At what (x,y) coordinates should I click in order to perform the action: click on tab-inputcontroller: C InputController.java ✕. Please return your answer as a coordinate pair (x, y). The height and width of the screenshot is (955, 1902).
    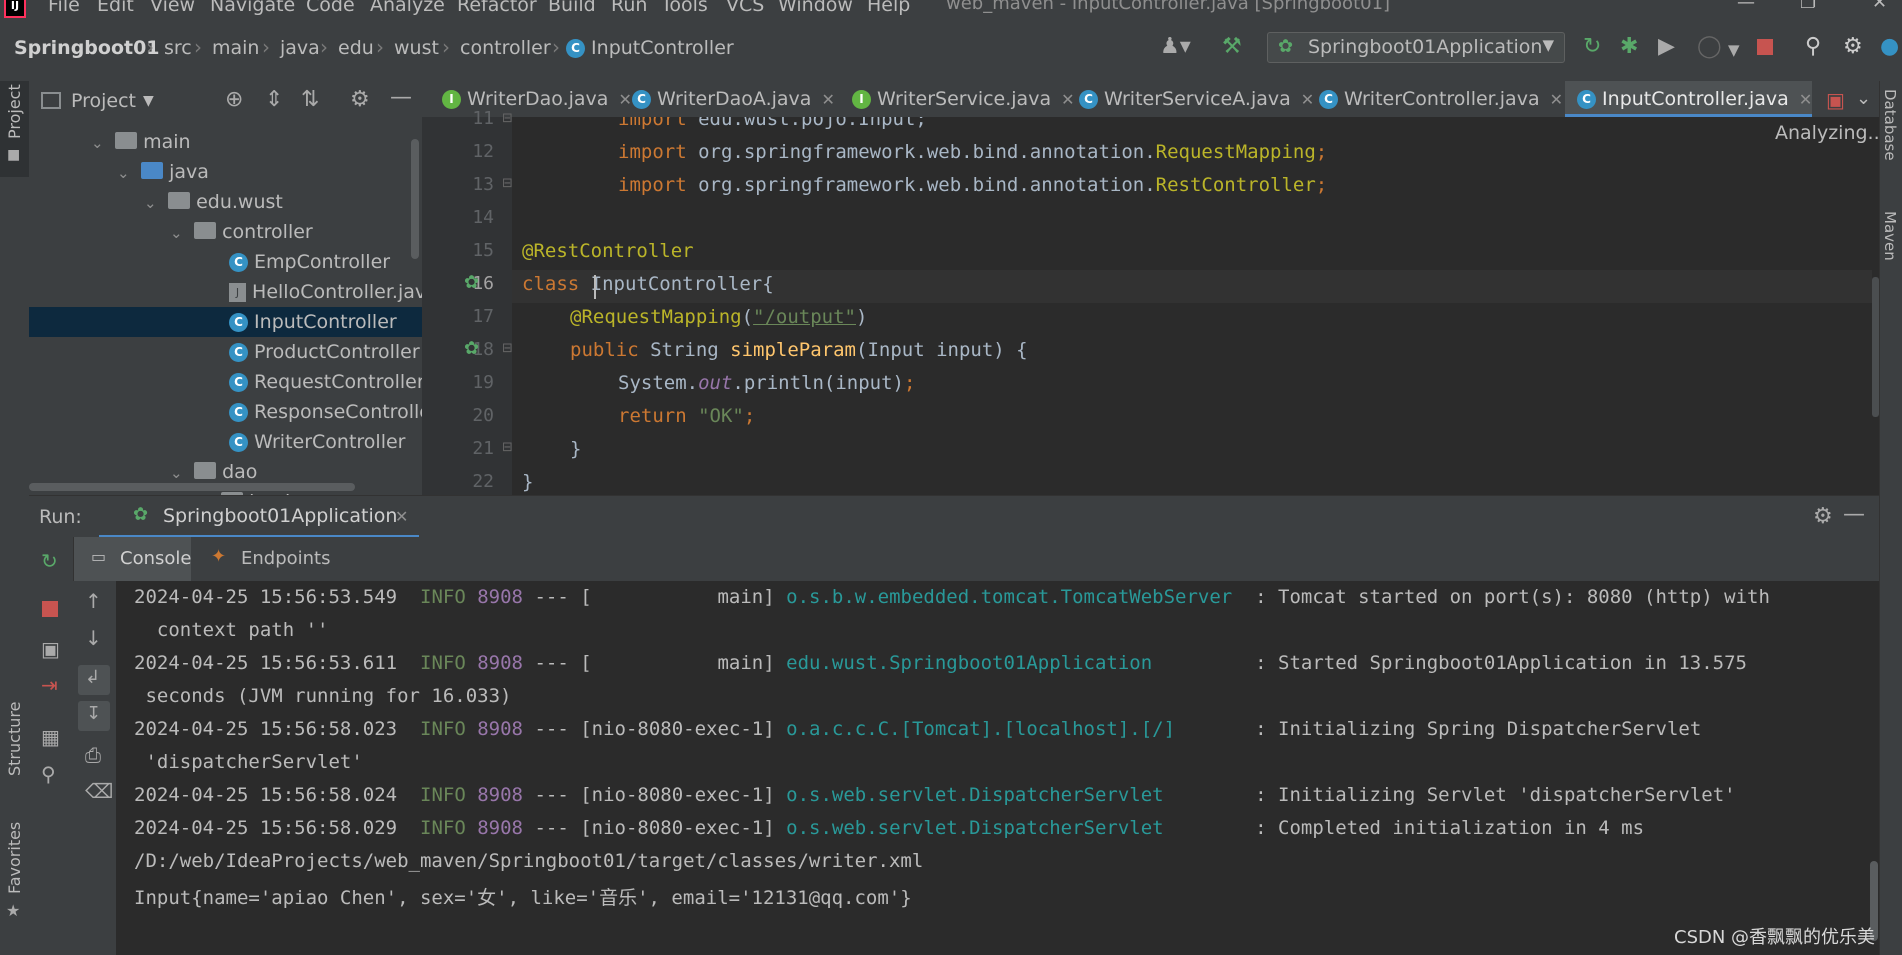
    Looking at the image, I should click on (1688, 99).